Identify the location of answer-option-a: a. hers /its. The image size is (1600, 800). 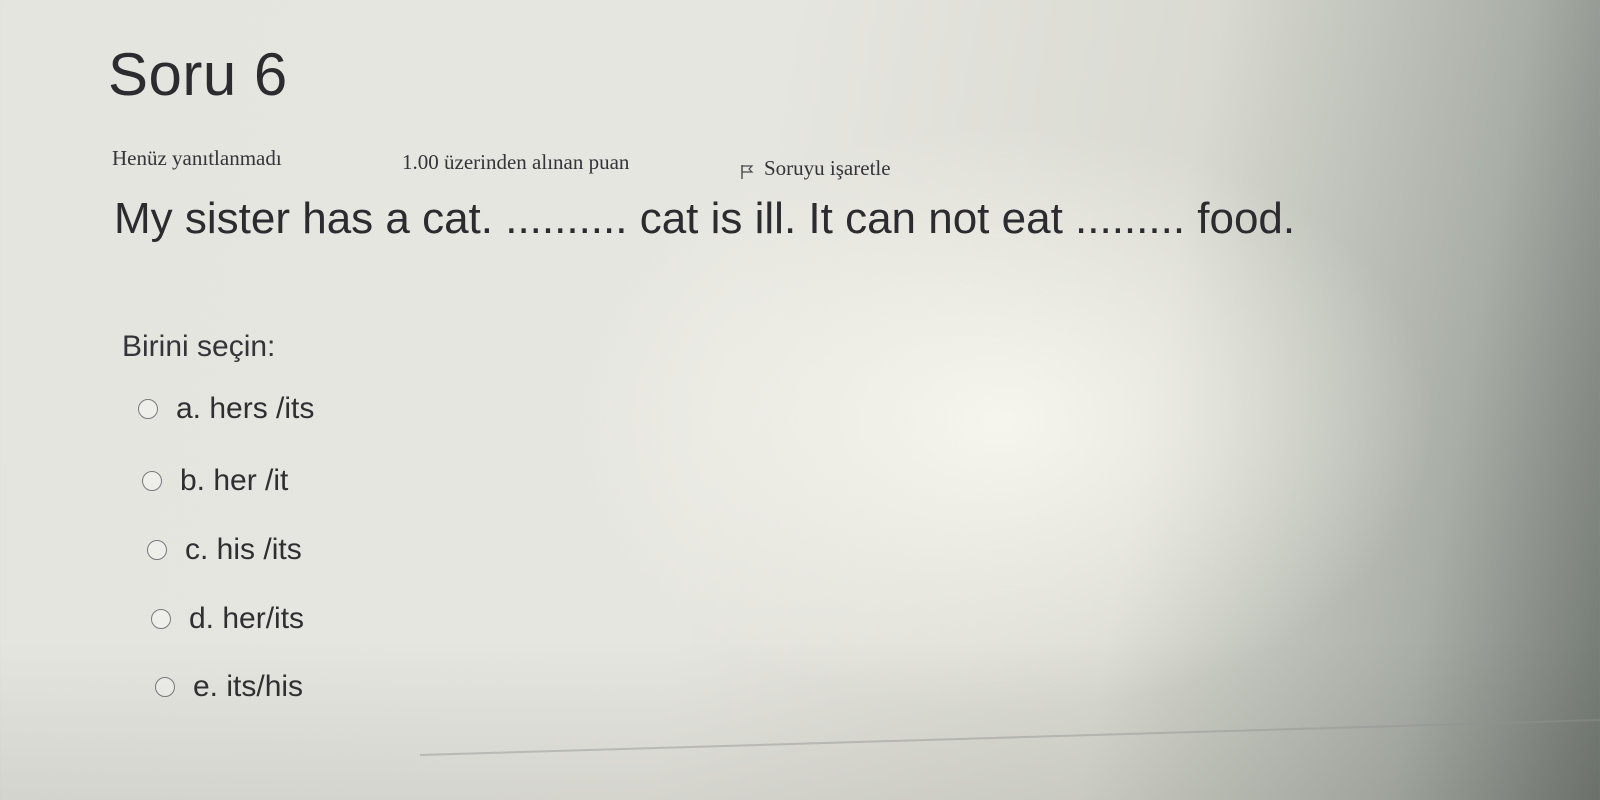
(226, 409).